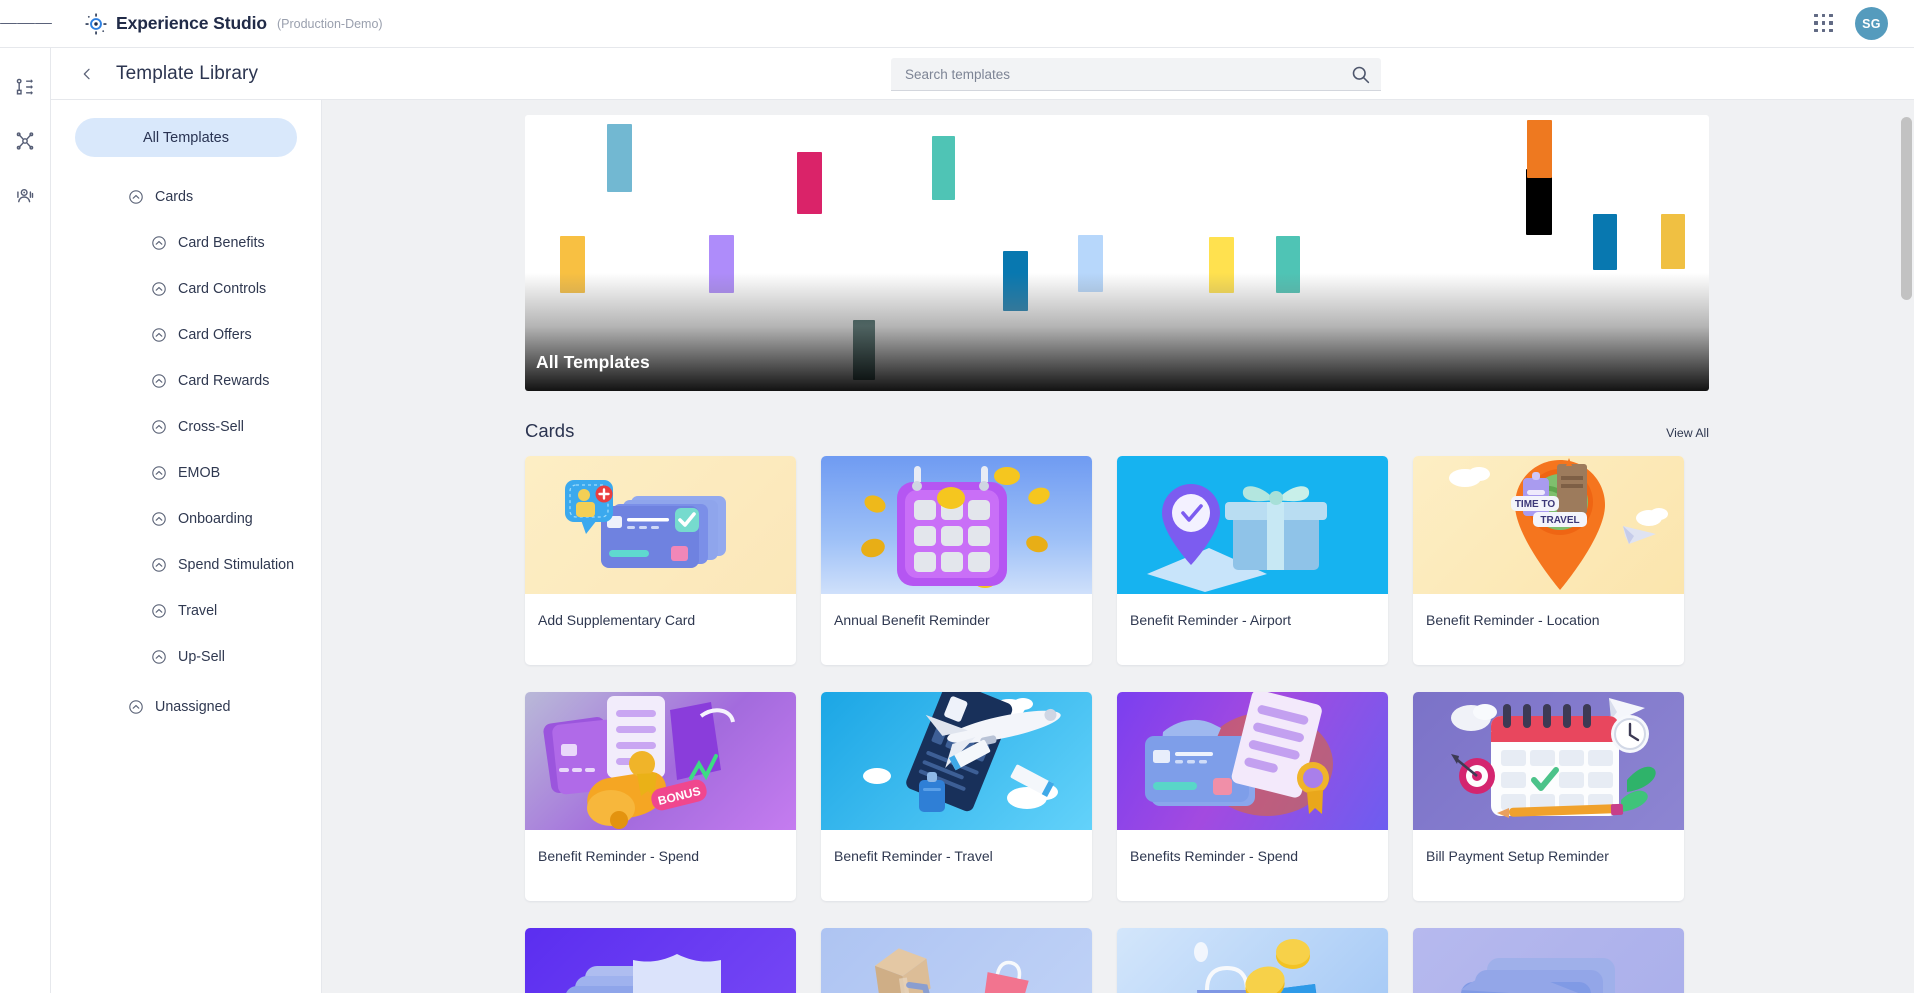  I want to click on benefits-spend-art, so click(1252, 761).